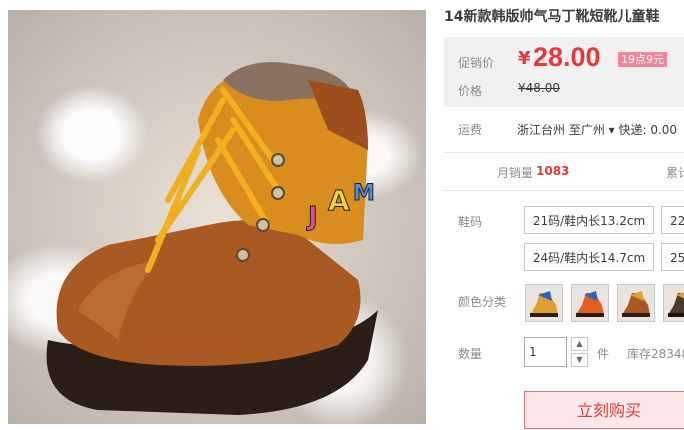 The image size is (684, 430). Describe the element at coordinates (515, 173) in the screenshot. I see `monthly-sales-label: 月销量` at that location.